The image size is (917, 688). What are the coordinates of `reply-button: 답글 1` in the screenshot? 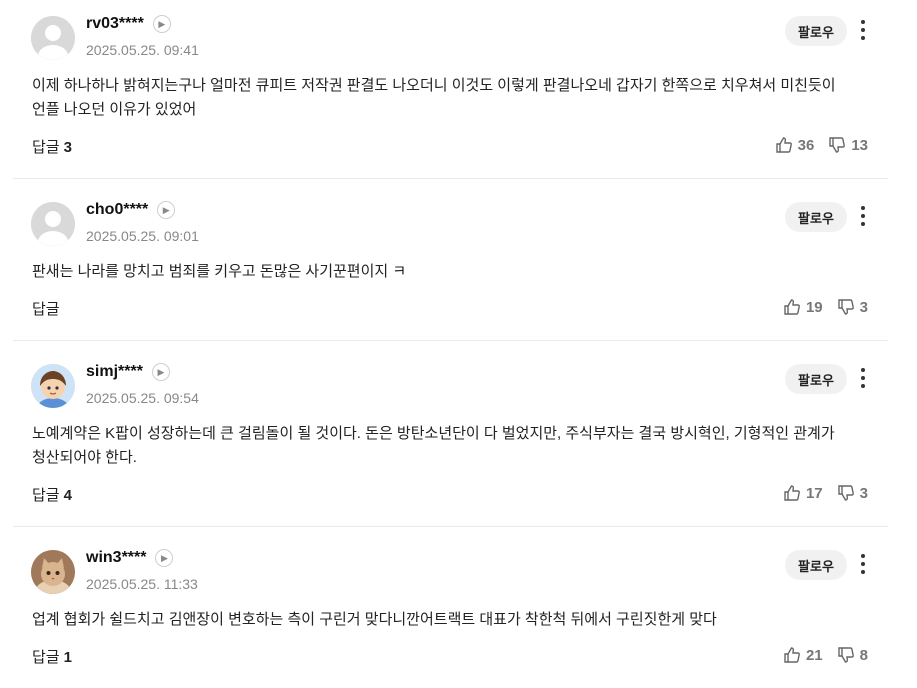 It's located at (52, 656).